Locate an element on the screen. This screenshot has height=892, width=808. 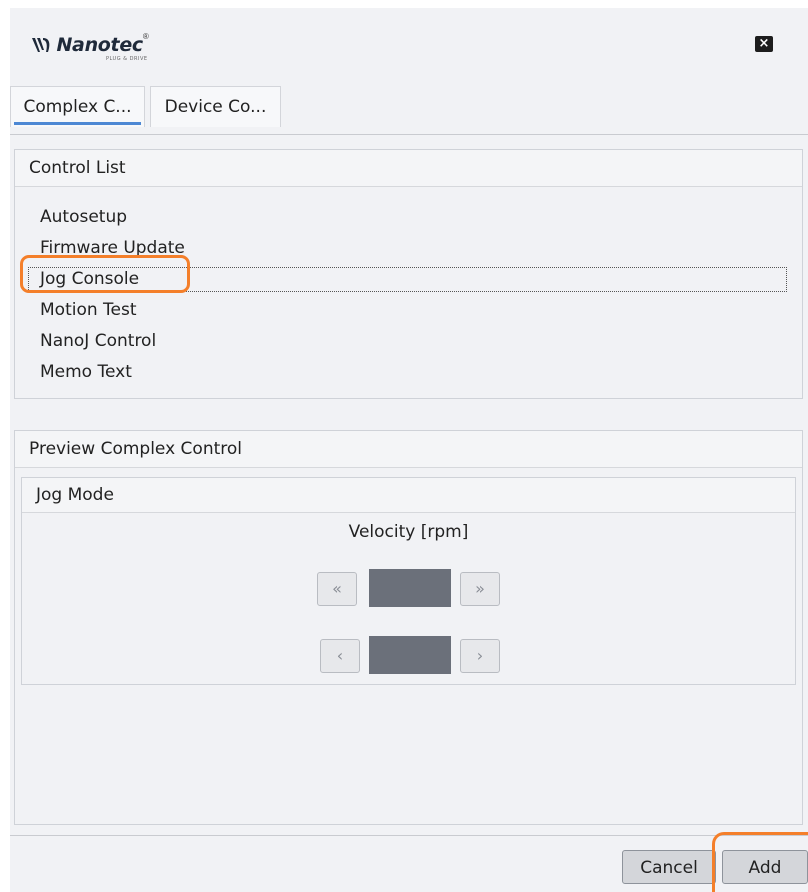
footer-divider is located at coordinates (409, 835).